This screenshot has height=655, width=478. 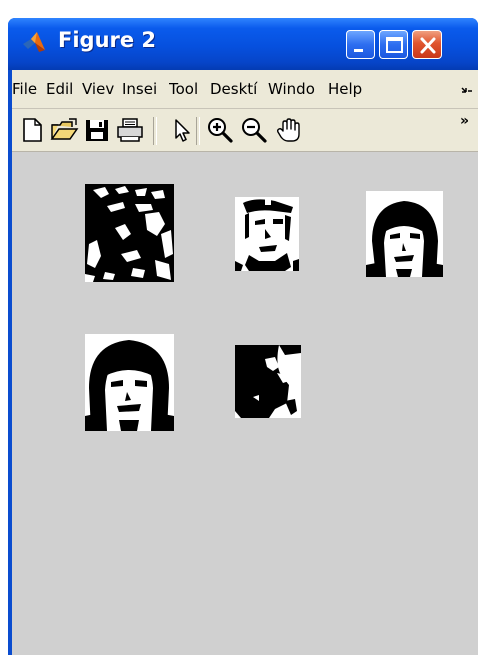 I want to click on menu-window: Windo, so click(x=295, y=89).